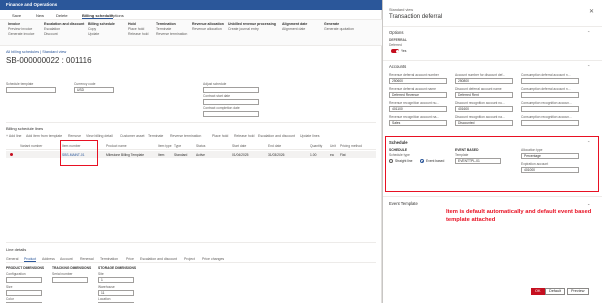 The height and width of the screenshot is (303, 602). I want to click on expiration-account-input: 401000, so click(550, 170).